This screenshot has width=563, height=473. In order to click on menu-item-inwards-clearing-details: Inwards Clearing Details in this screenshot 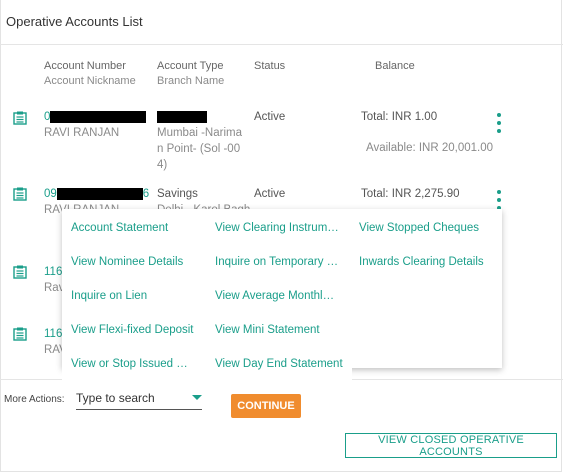, I will do `click(426, 262)`.